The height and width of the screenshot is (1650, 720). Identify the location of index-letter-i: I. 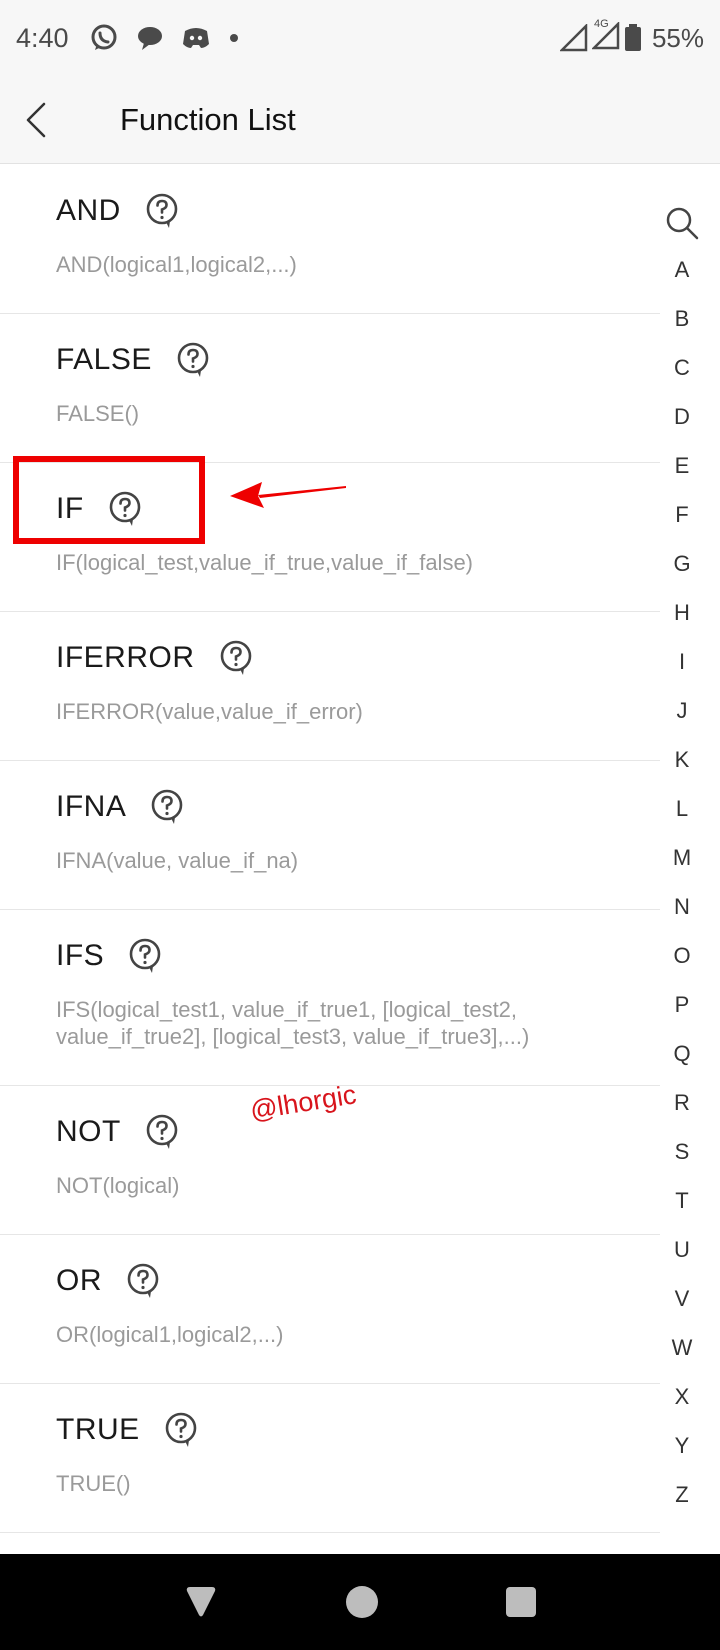
(682, 661).